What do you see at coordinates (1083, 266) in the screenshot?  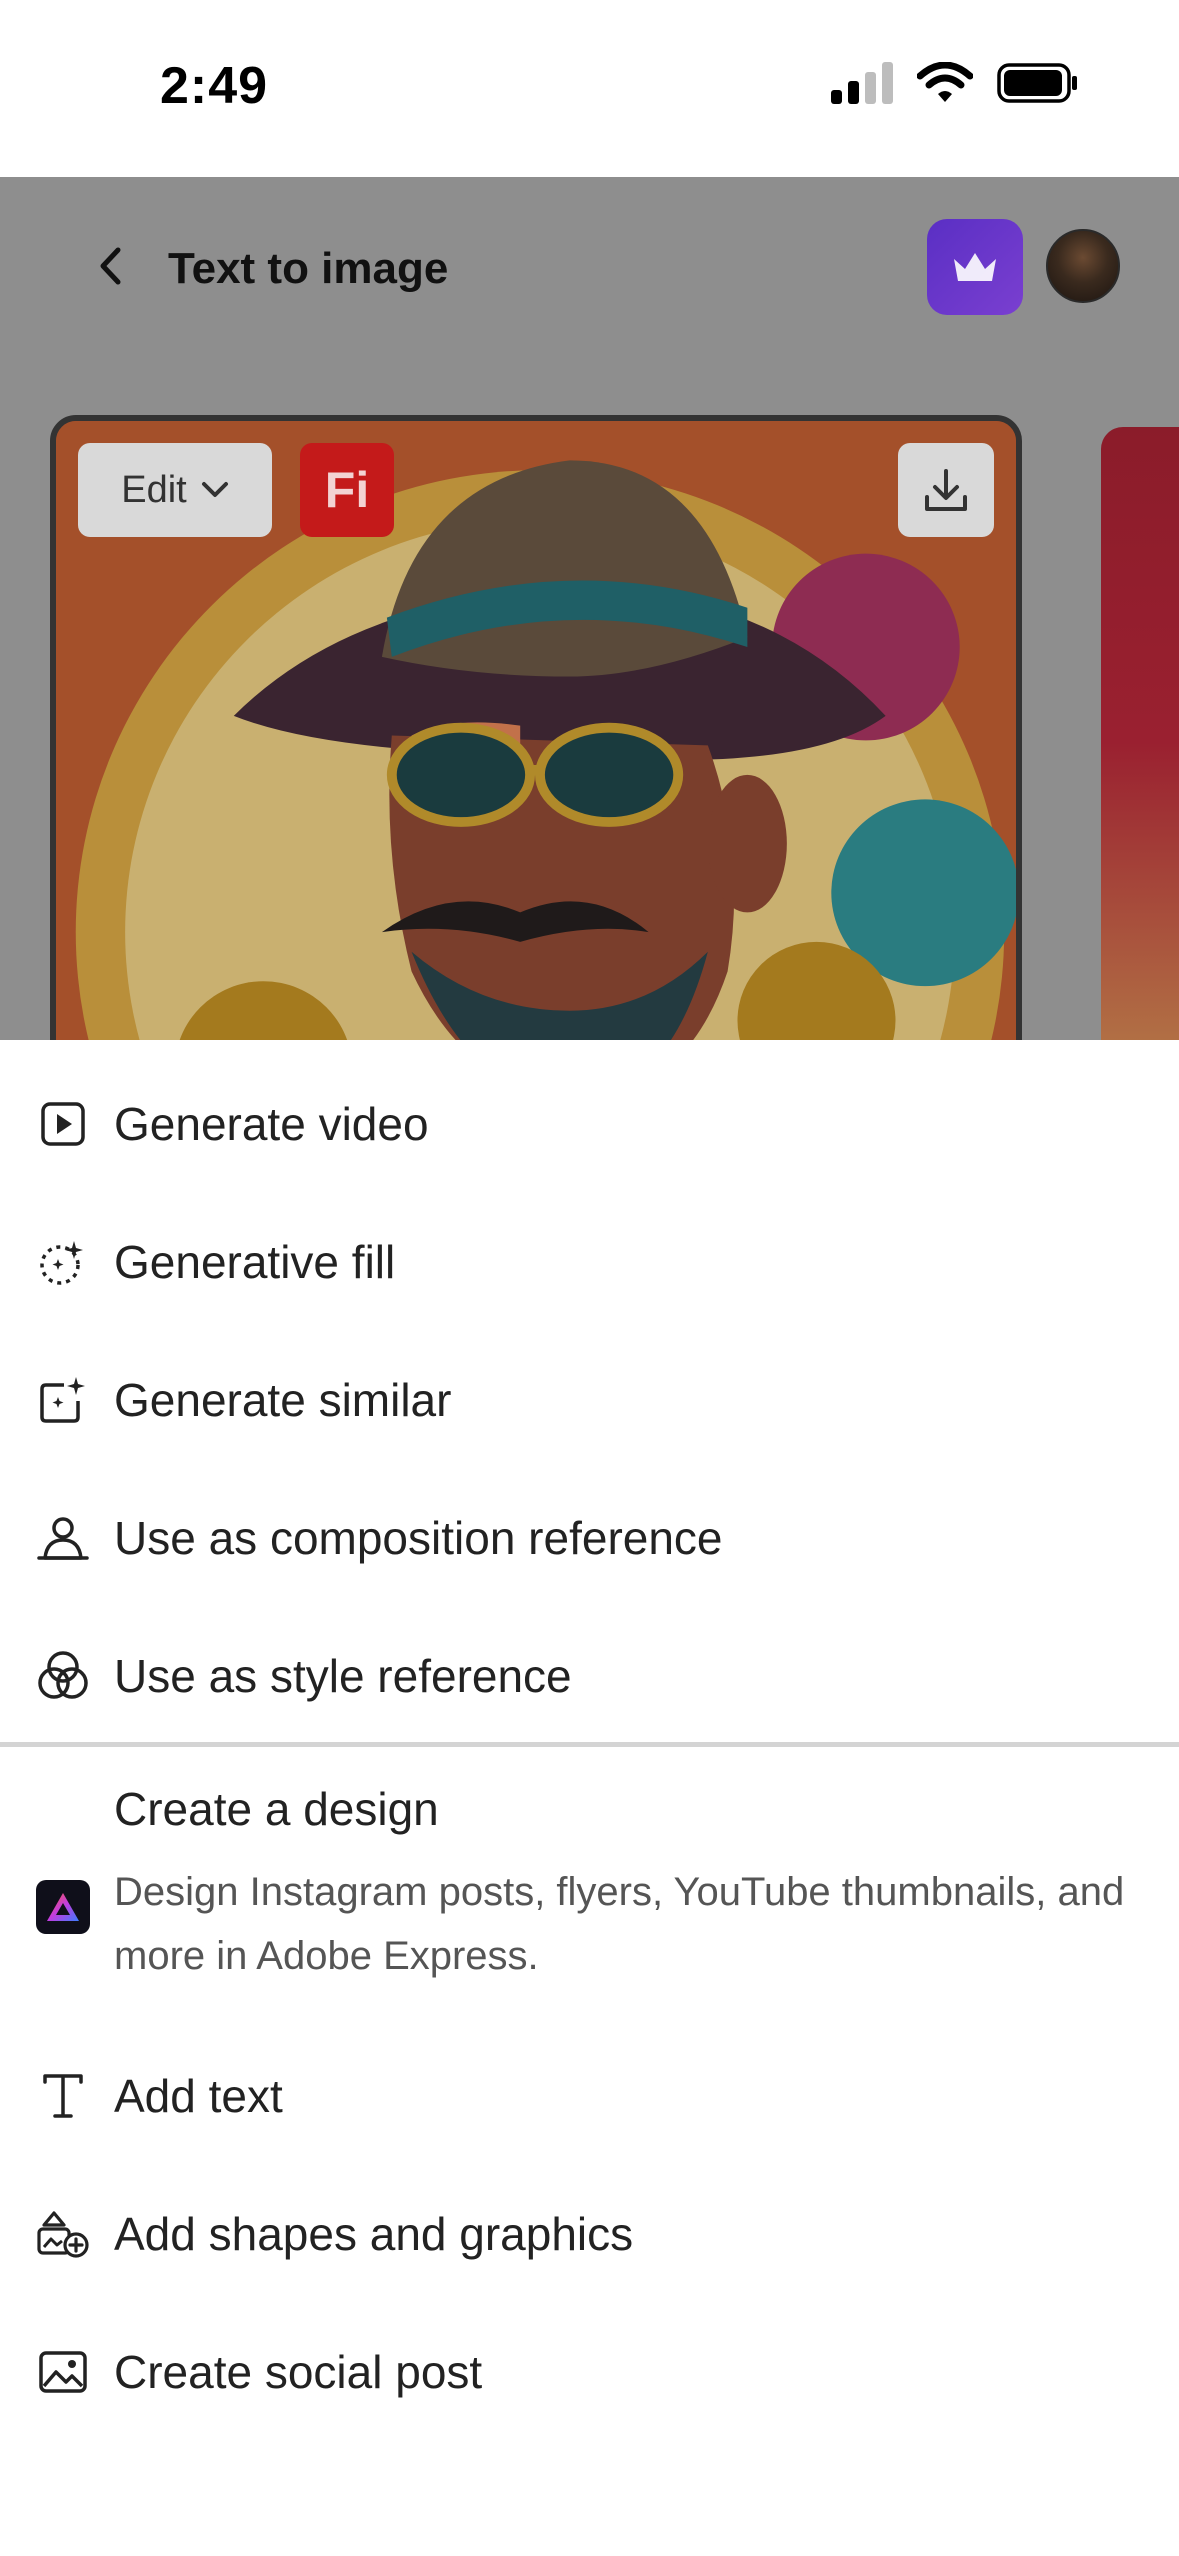 I see `avatar` at bounding box center [1083, 266].